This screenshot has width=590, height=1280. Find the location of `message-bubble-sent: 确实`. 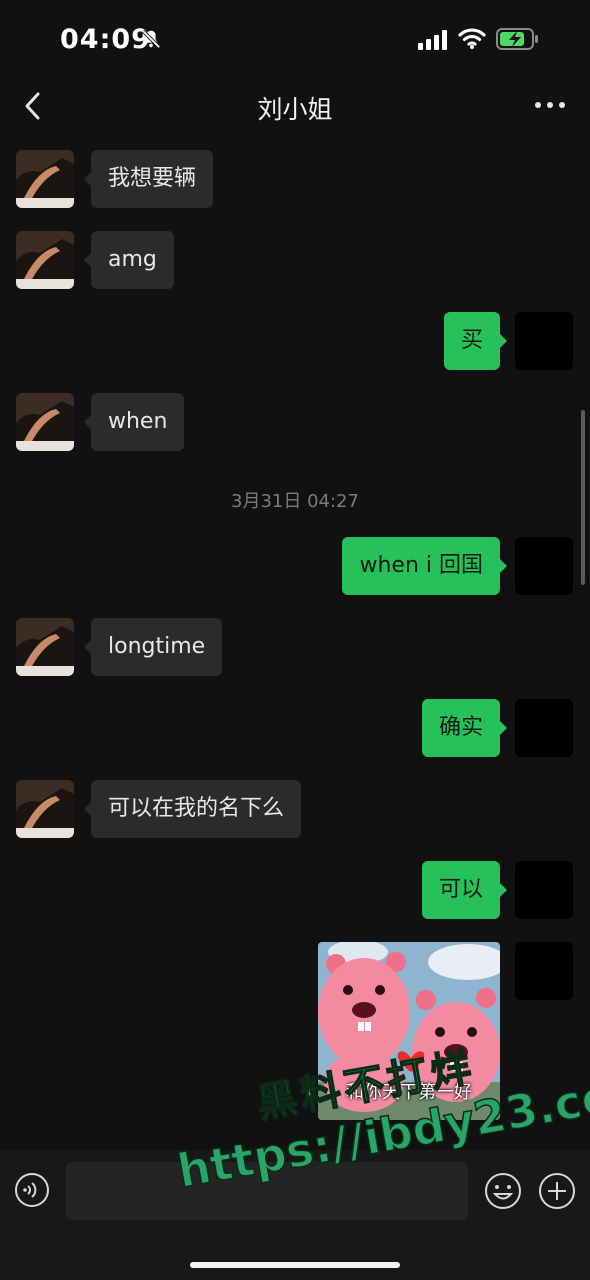

message-bubble-sent: 确实 is located at coordinates (464, 728).